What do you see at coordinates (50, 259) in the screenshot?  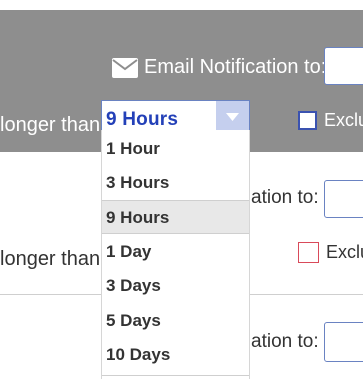 I see `longer-than-label-2: longer than` at bounding box center [50, 259].